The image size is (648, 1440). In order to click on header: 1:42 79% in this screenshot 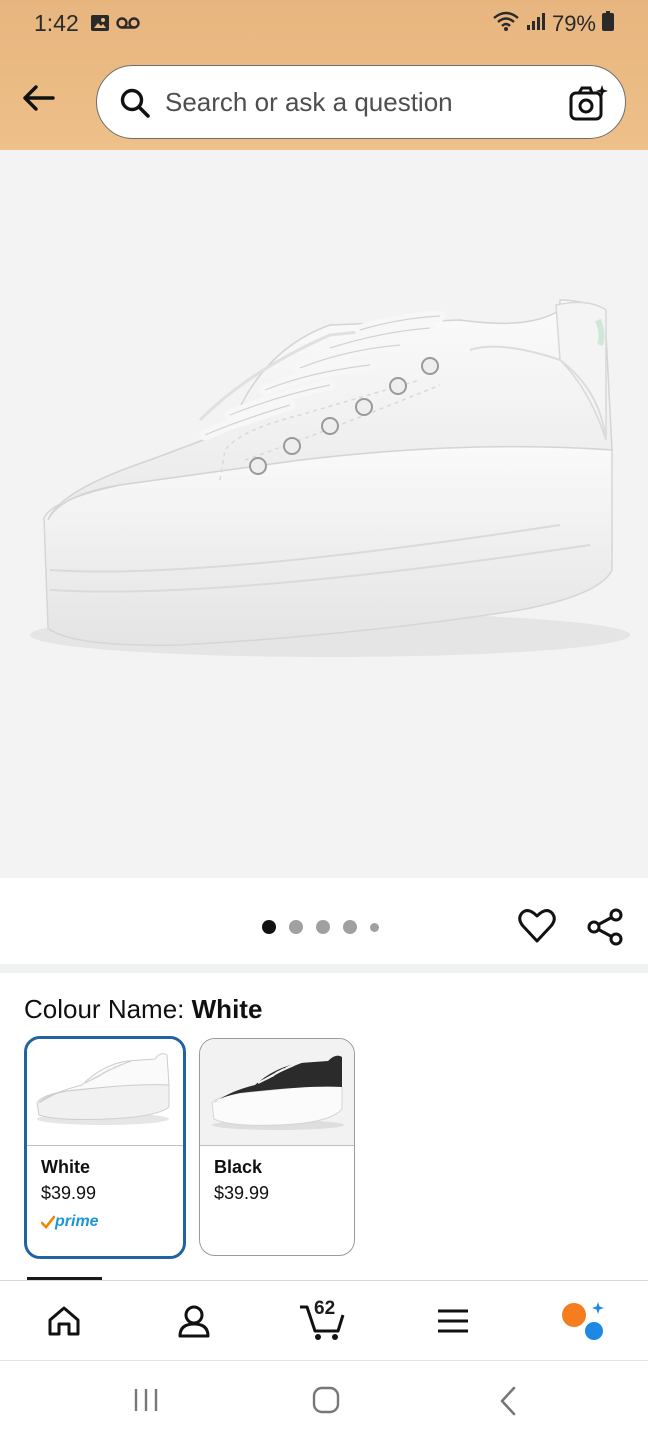, I will do `click(324, 75)`.